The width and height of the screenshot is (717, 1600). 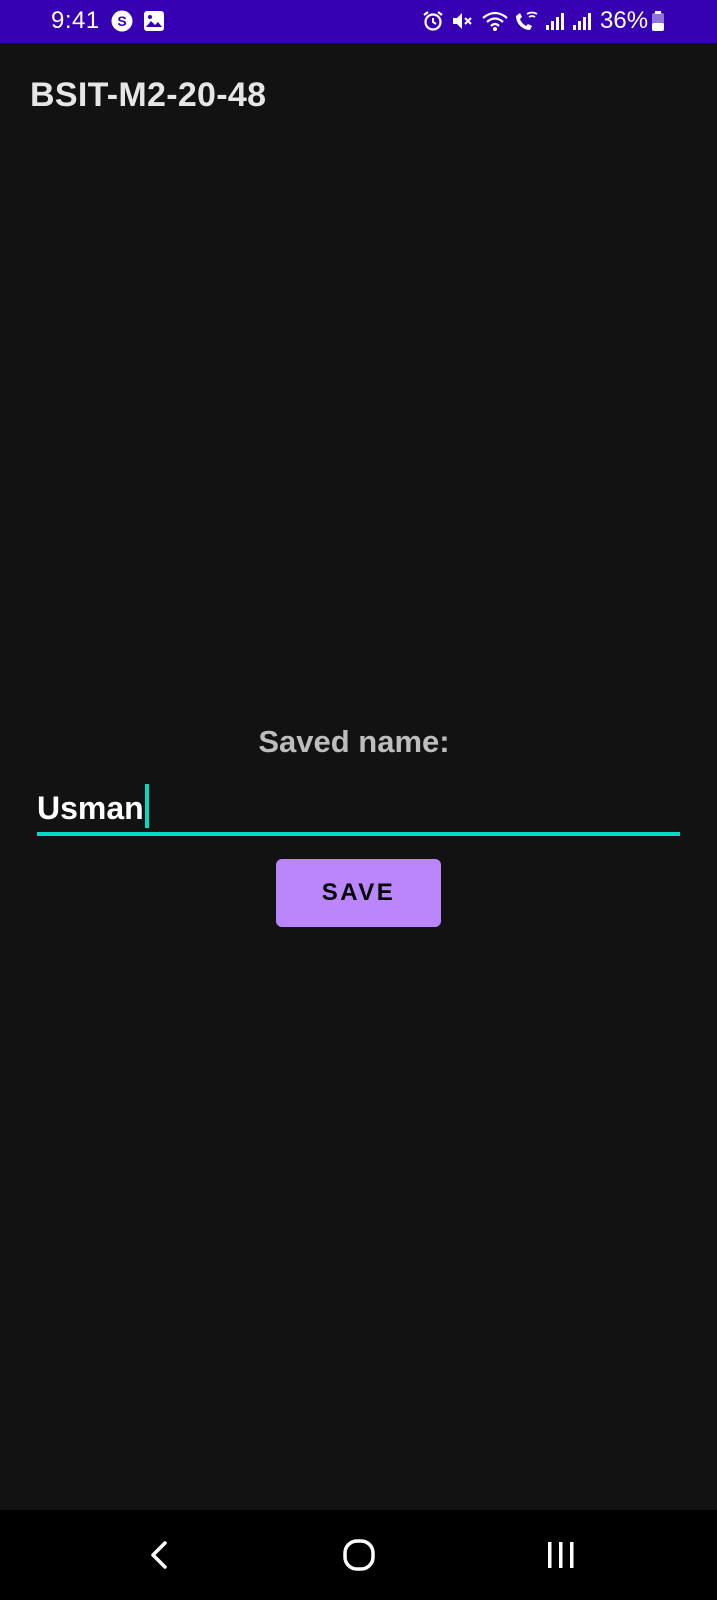 I want to click on home-icon, so click(x=359, y=1555).